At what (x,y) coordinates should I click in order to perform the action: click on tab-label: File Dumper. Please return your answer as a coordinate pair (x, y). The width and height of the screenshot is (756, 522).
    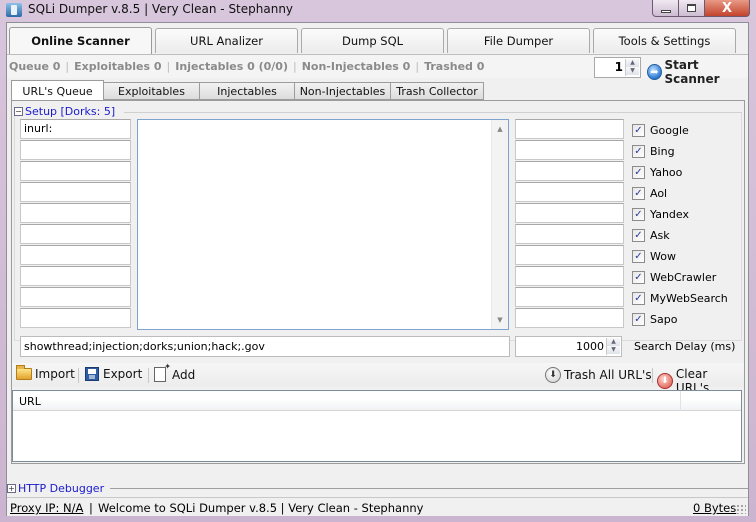
    Looking at the image, I should click on (518, 41).